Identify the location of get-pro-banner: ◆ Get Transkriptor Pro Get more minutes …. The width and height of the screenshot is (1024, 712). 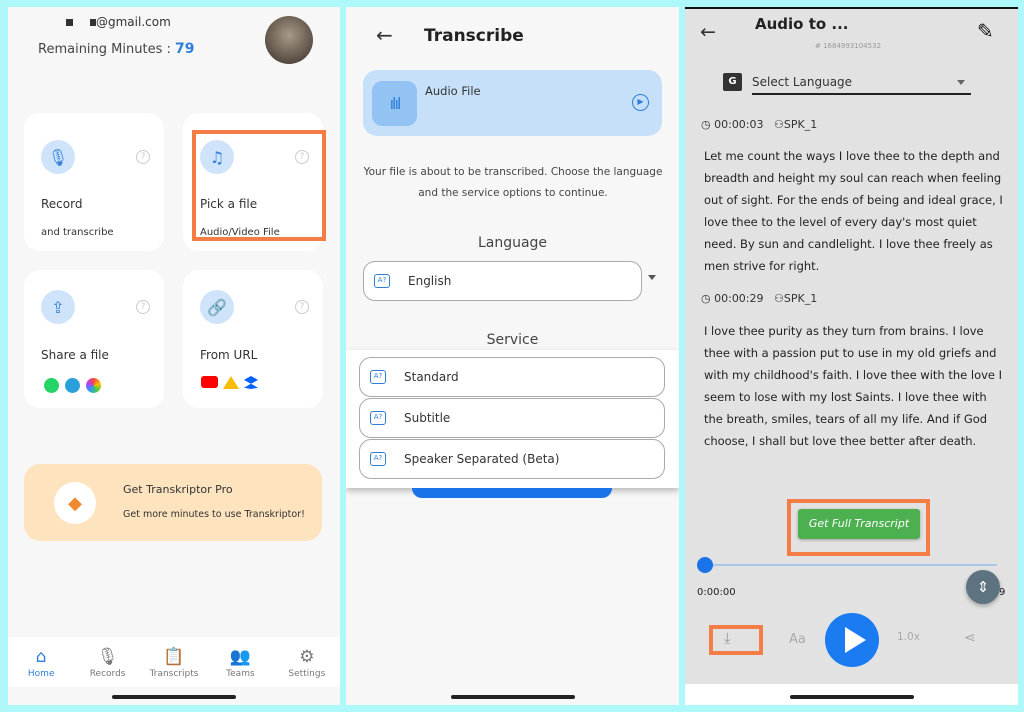
(173, 502).